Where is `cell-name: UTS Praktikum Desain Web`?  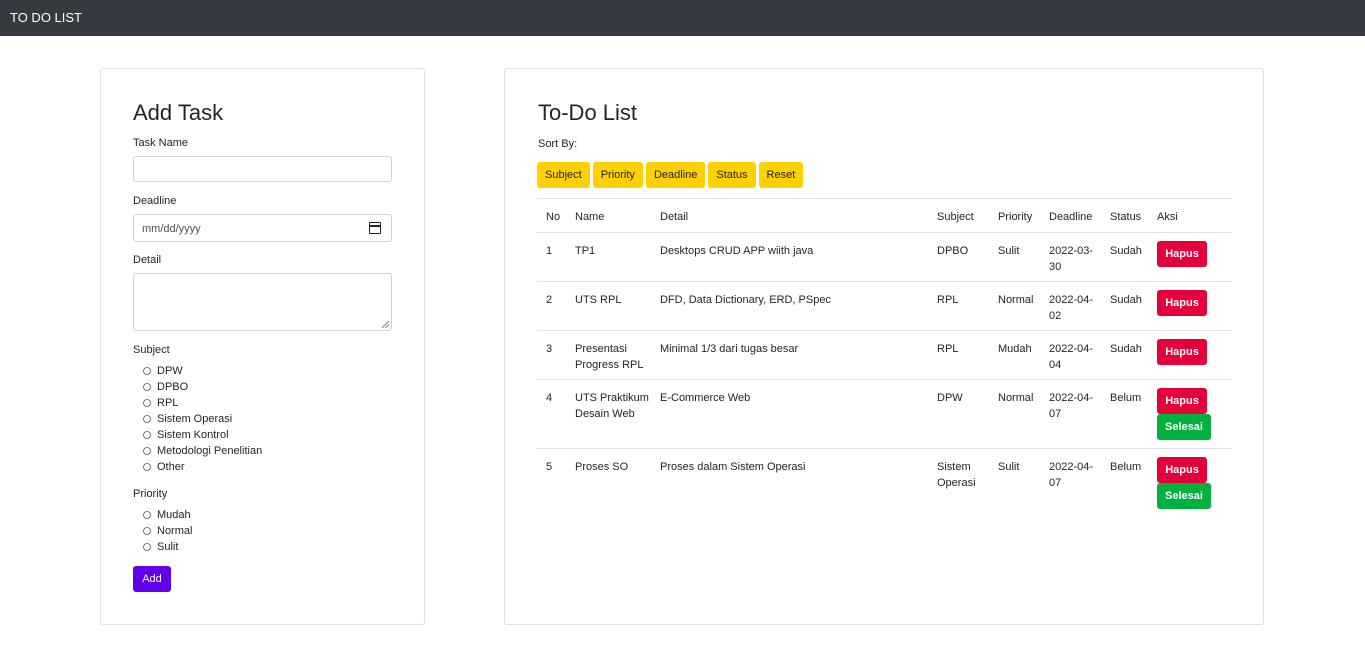
cell-name: UTS Praktikum Desain Web is located at coordinates (612, 406).